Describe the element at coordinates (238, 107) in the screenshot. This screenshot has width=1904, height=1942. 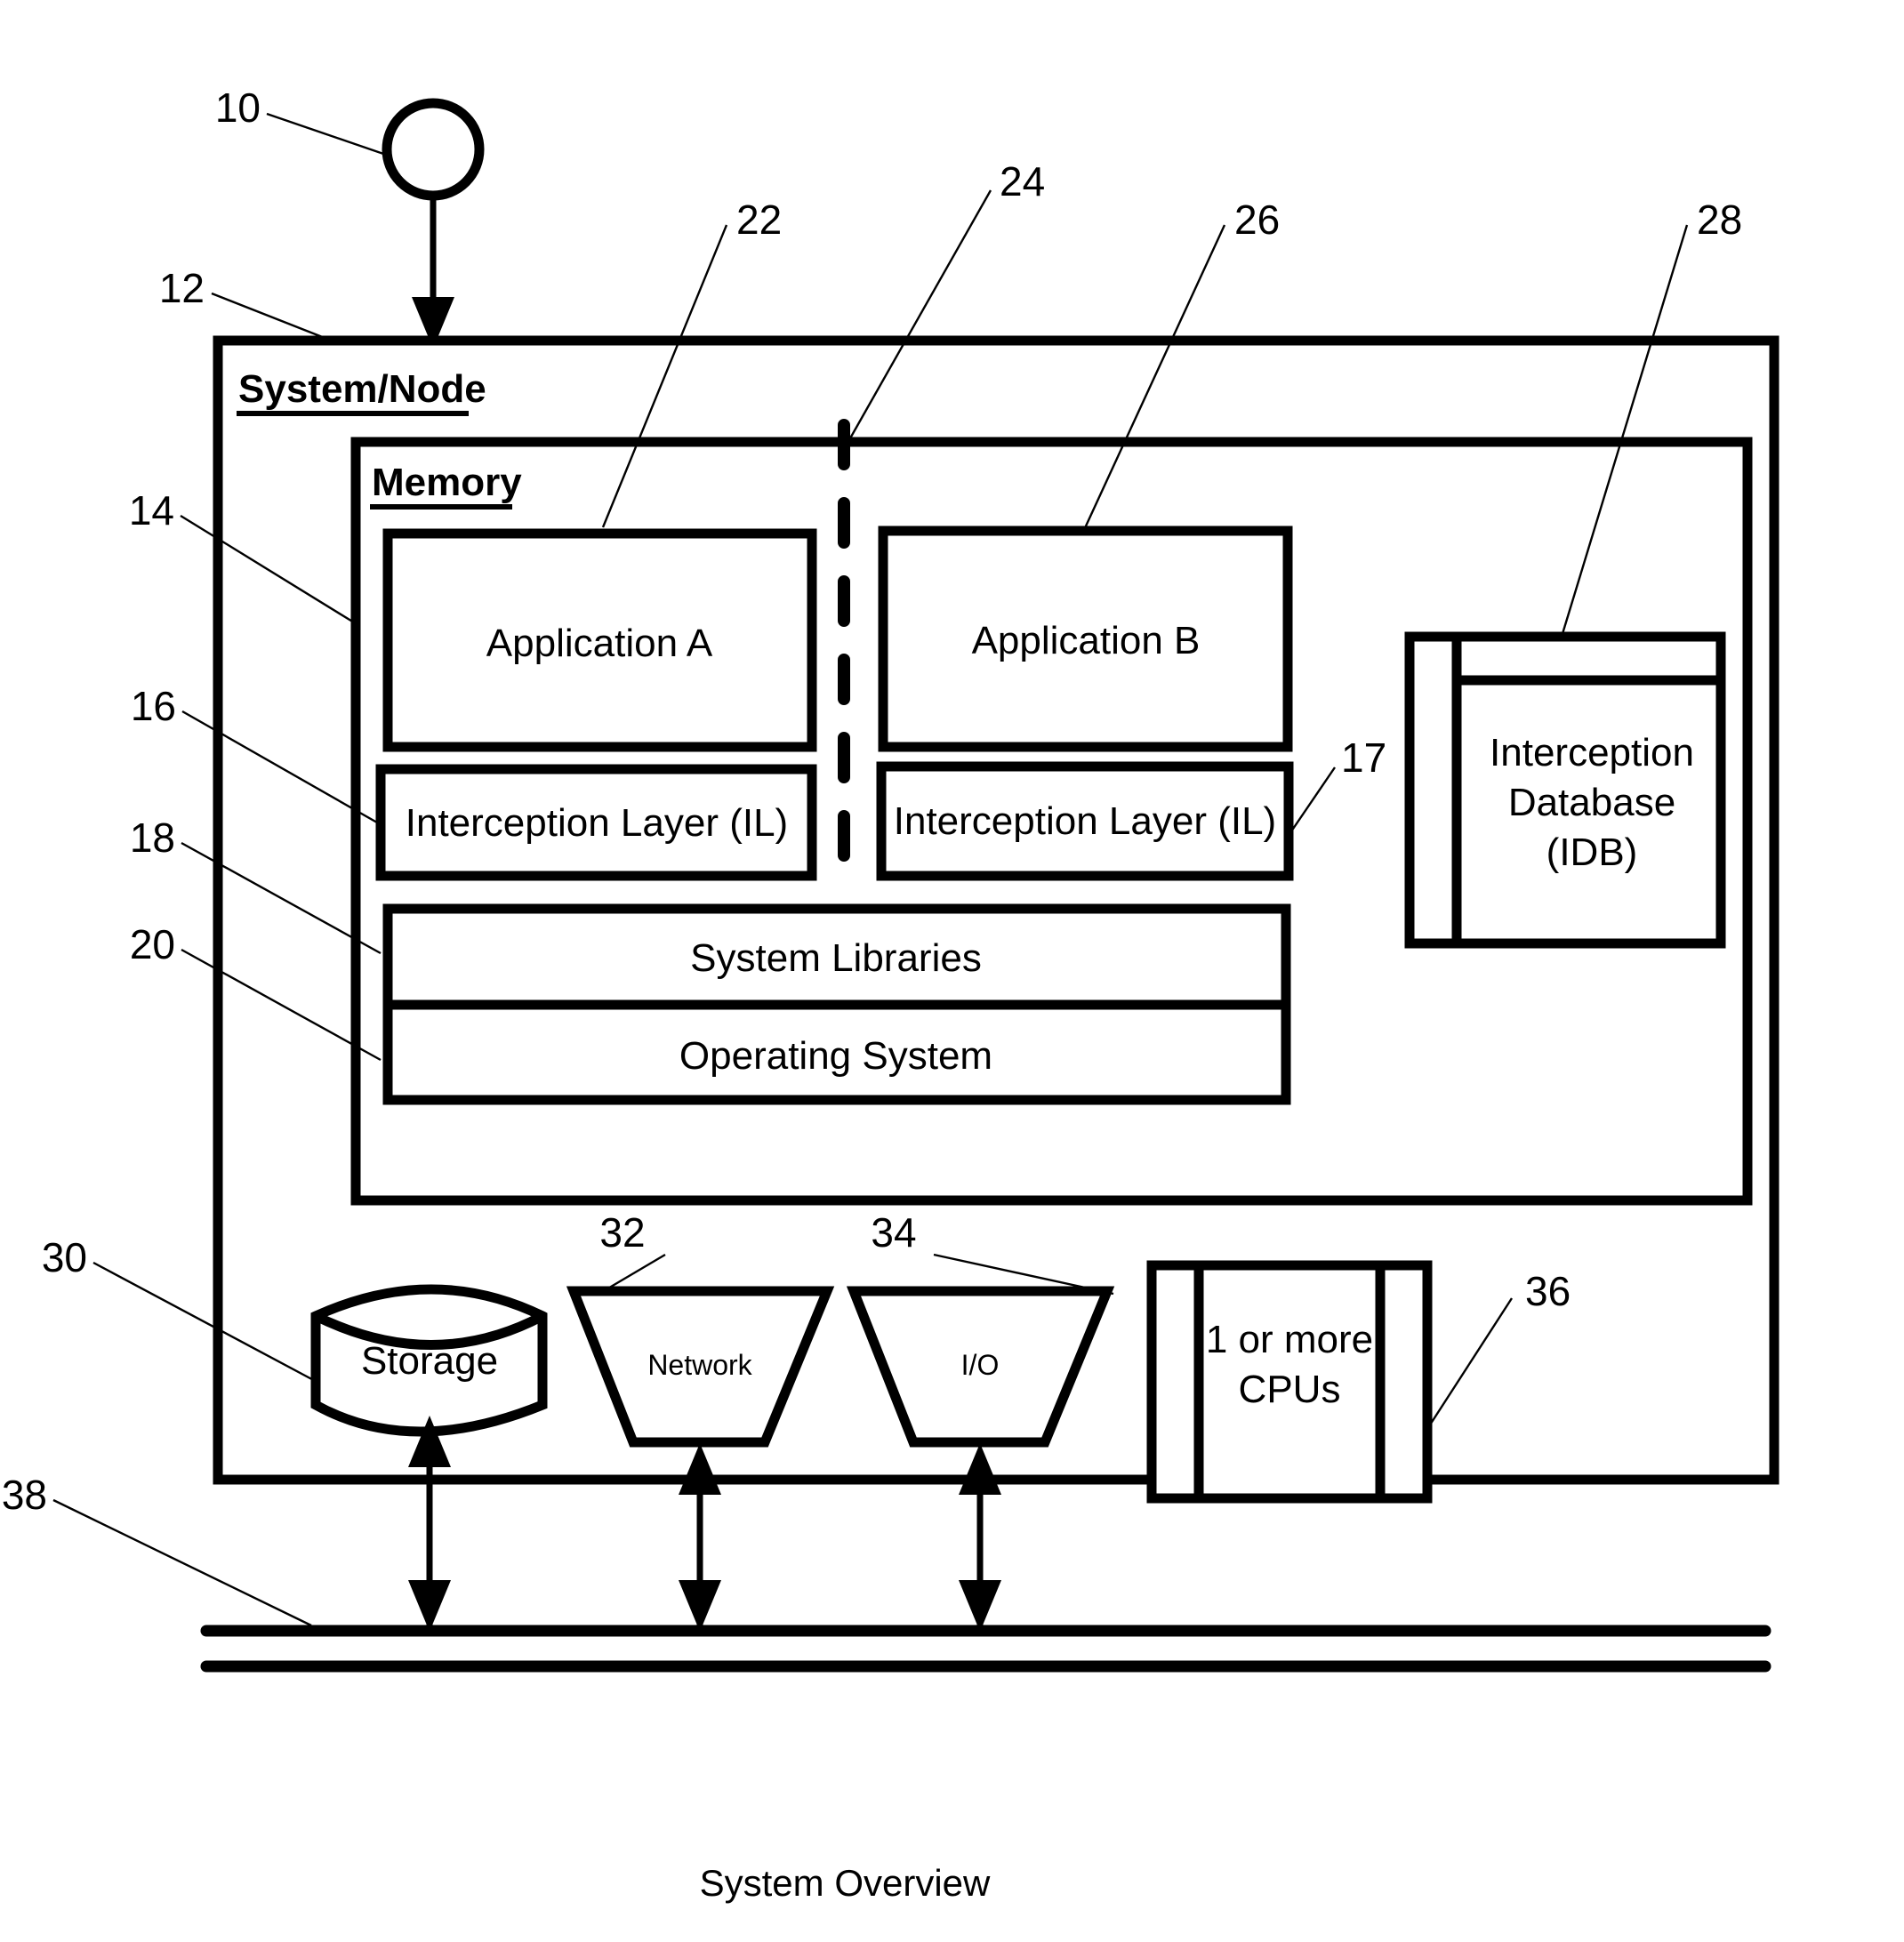
I see `refnum-10: 10` at that location.